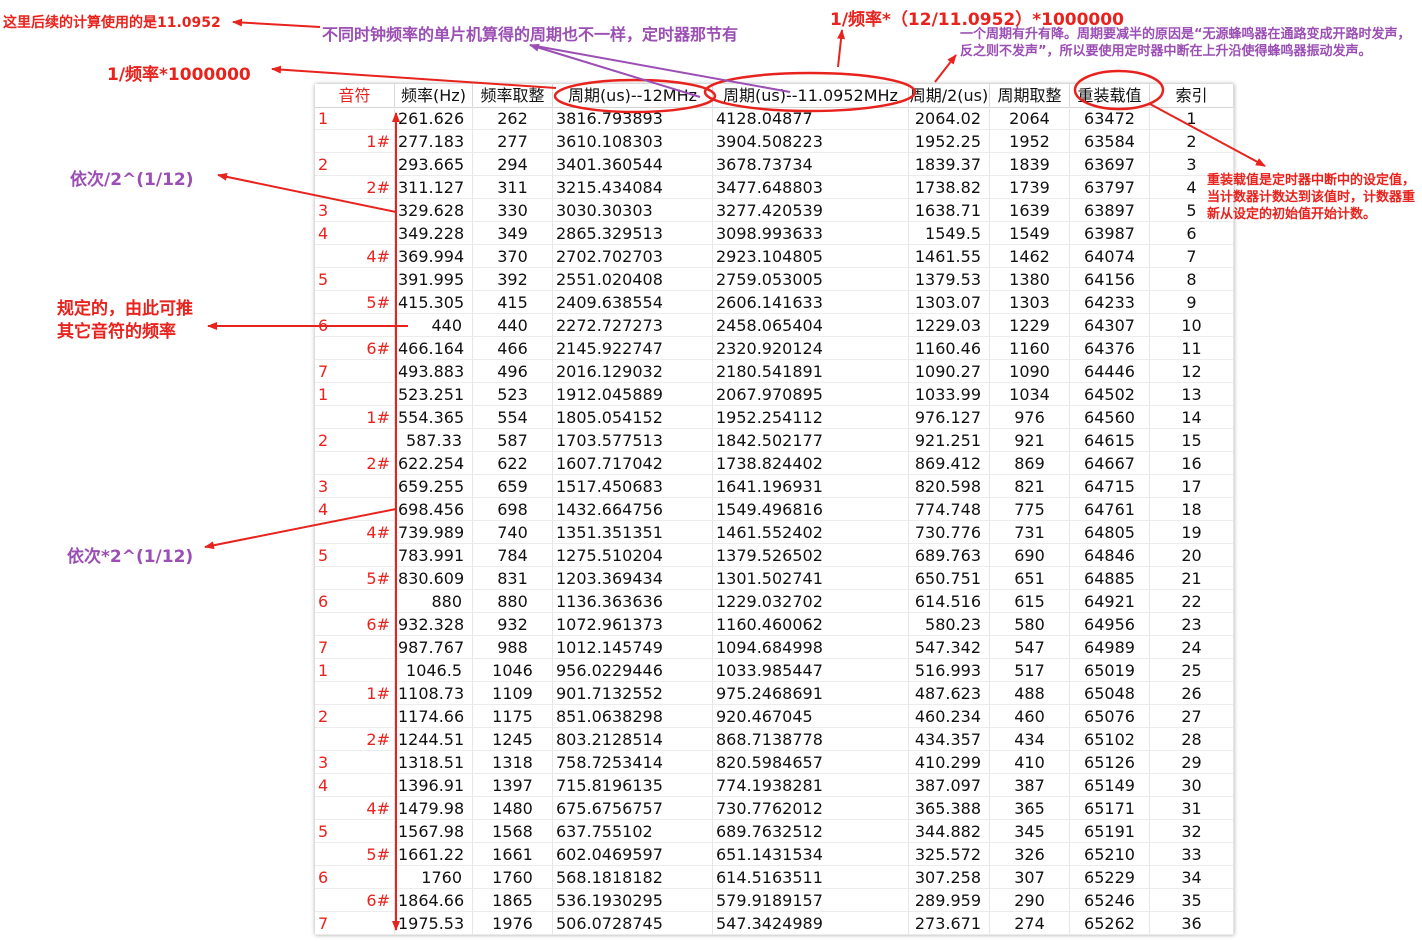 The width and height of the screenshot is (1422, 941). What do you see at coordinates (811, 555) in the screenshot?
I see `cell-period-11mhz: 1379.526502` at bounding box center [811, 555].